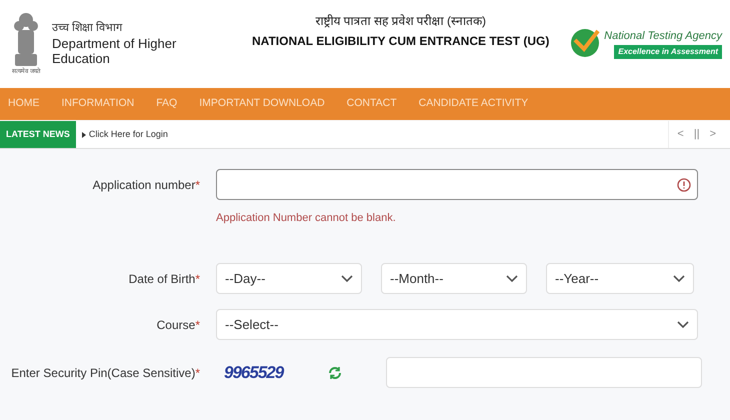  Describe the element at coordinates (105, 373) in the screenshot. I see `field-label: Enter Security Pin(Case Sensitive)*` at that location.